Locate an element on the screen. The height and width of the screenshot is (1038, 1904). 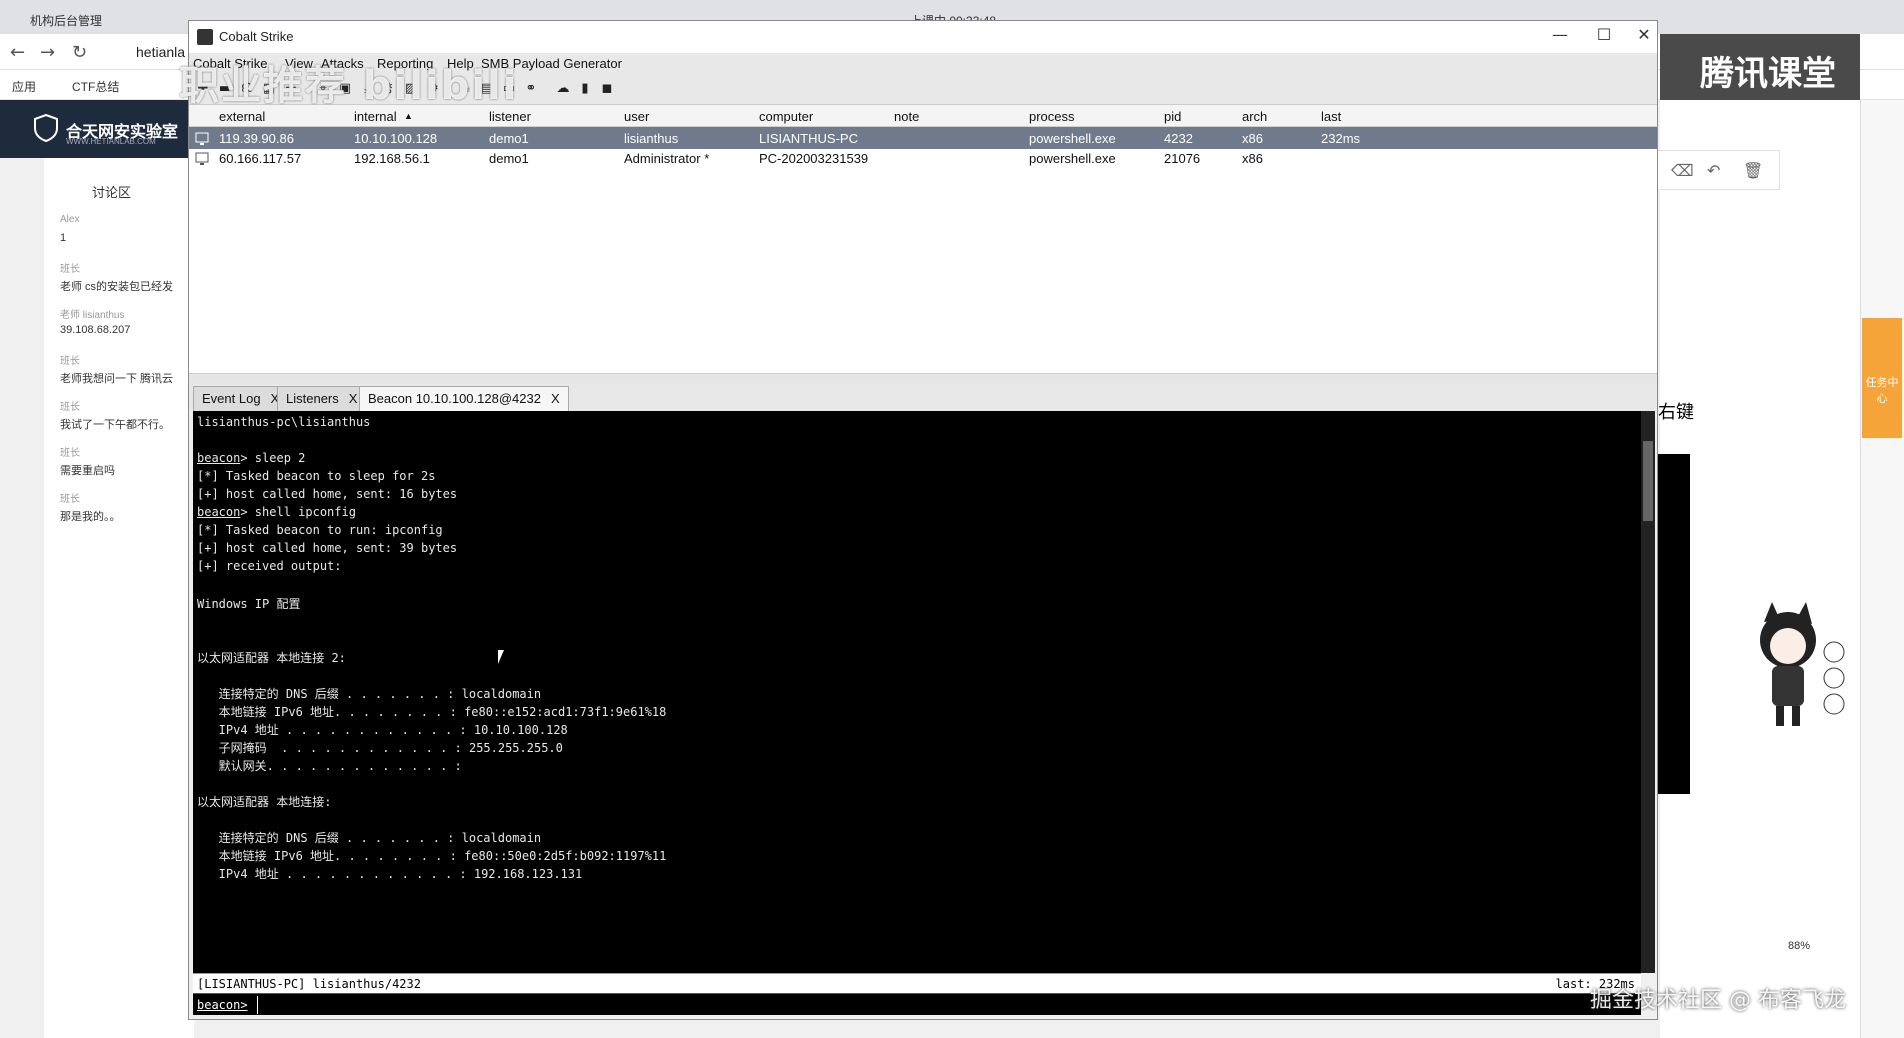
chat-message: 39.108.68.207 is located at coordinates (95, 330).